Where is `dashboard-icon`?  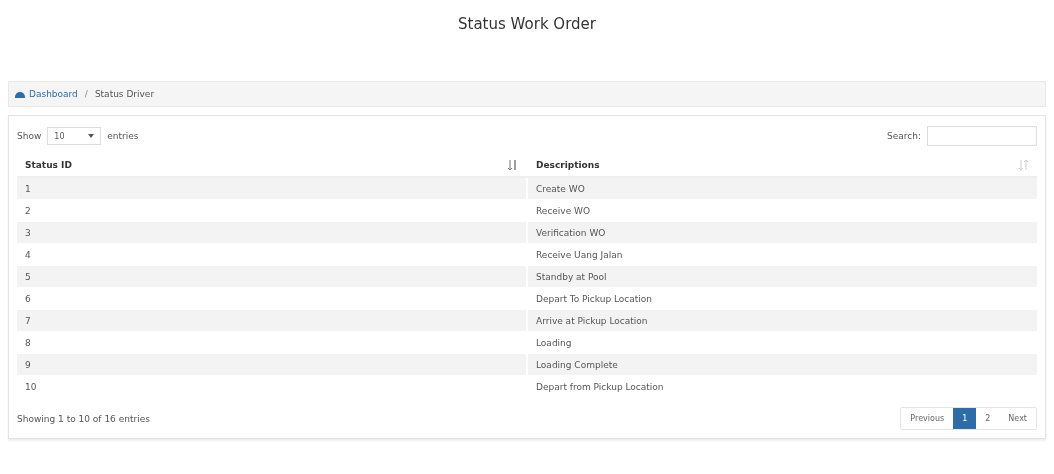
dashboard-icon is located at coordinates (20, 94).